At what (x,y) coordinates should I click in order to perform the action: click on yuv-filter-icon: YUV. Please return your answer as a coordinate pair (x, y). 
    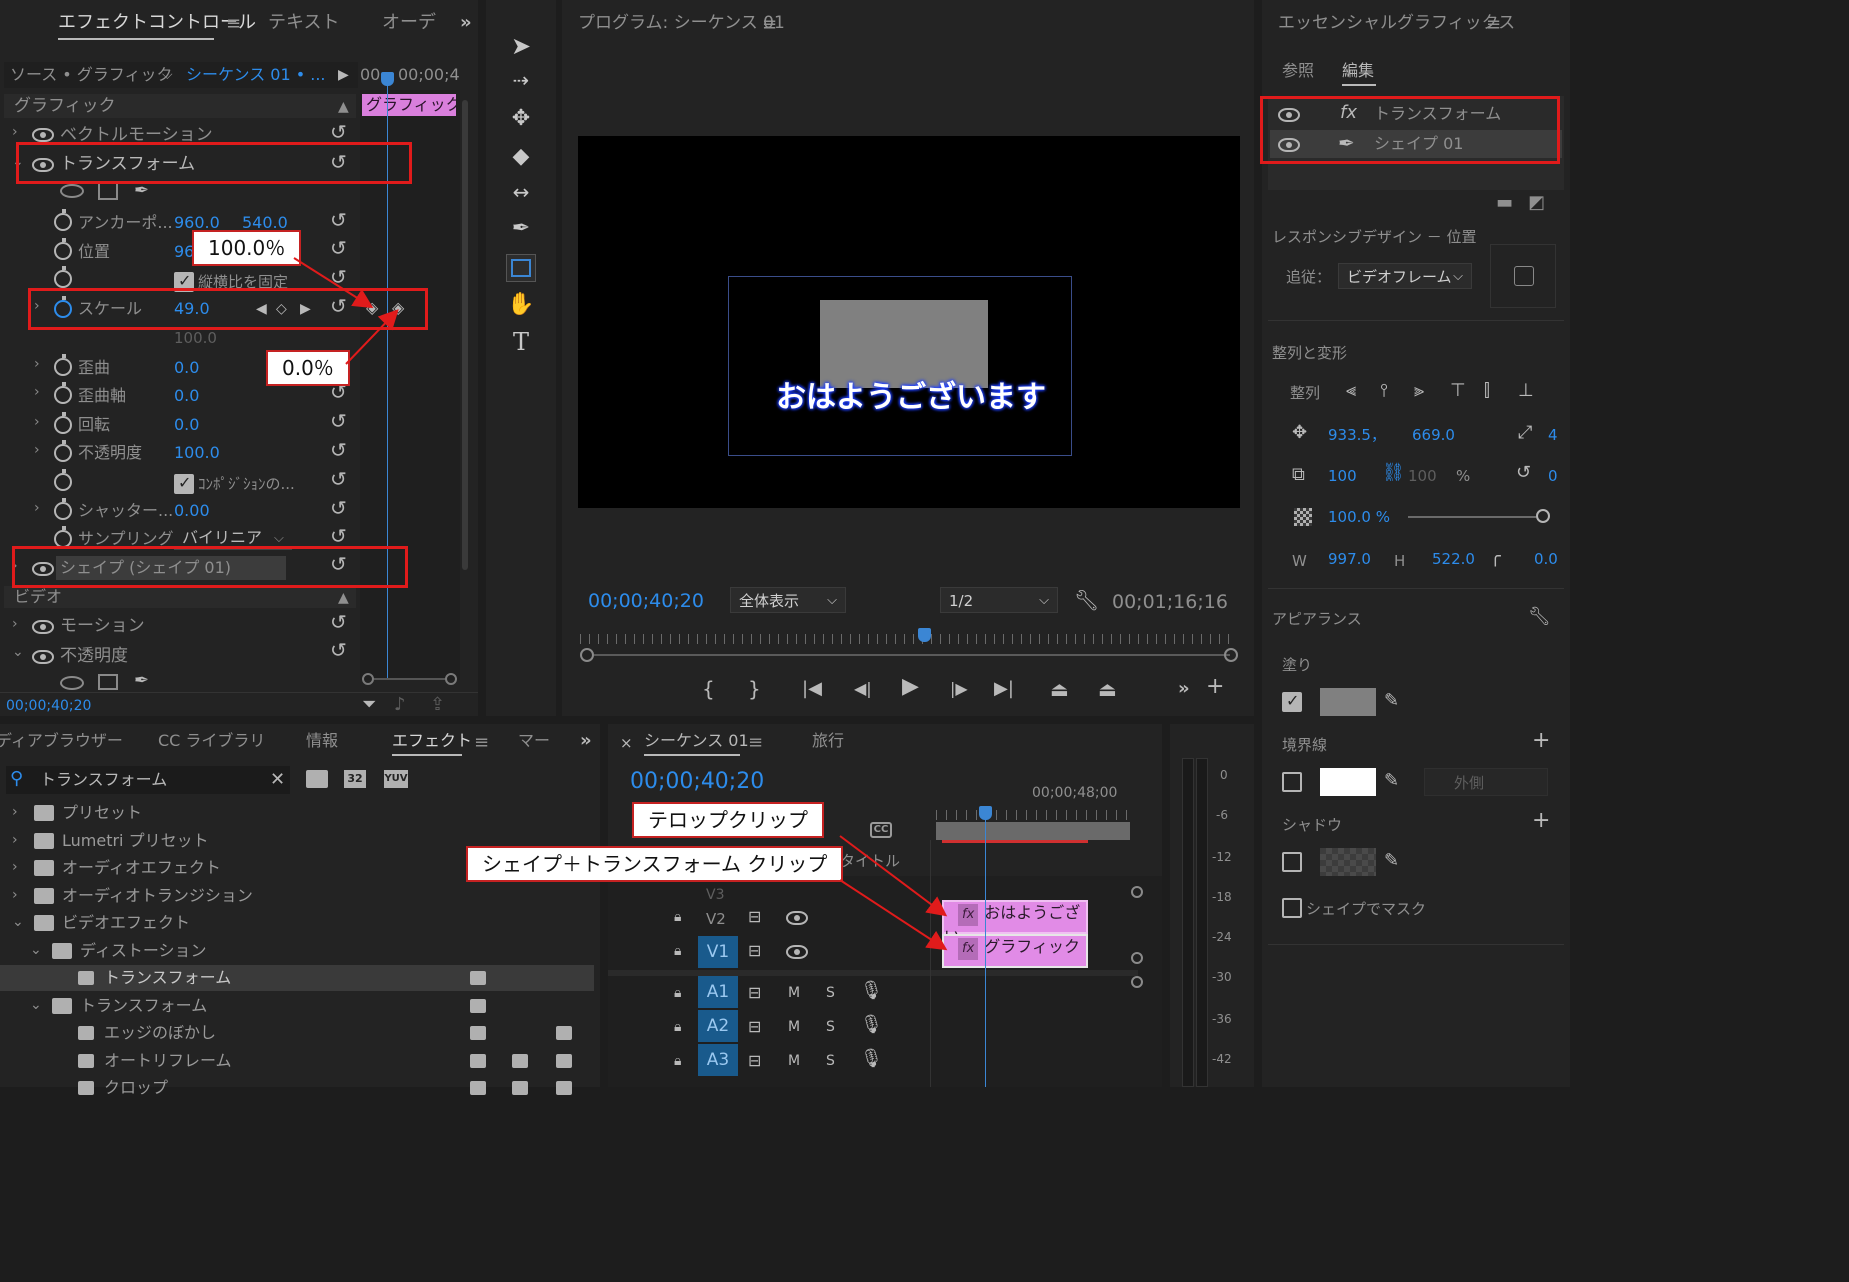
    Looking at the image, I should click on (396, 779).